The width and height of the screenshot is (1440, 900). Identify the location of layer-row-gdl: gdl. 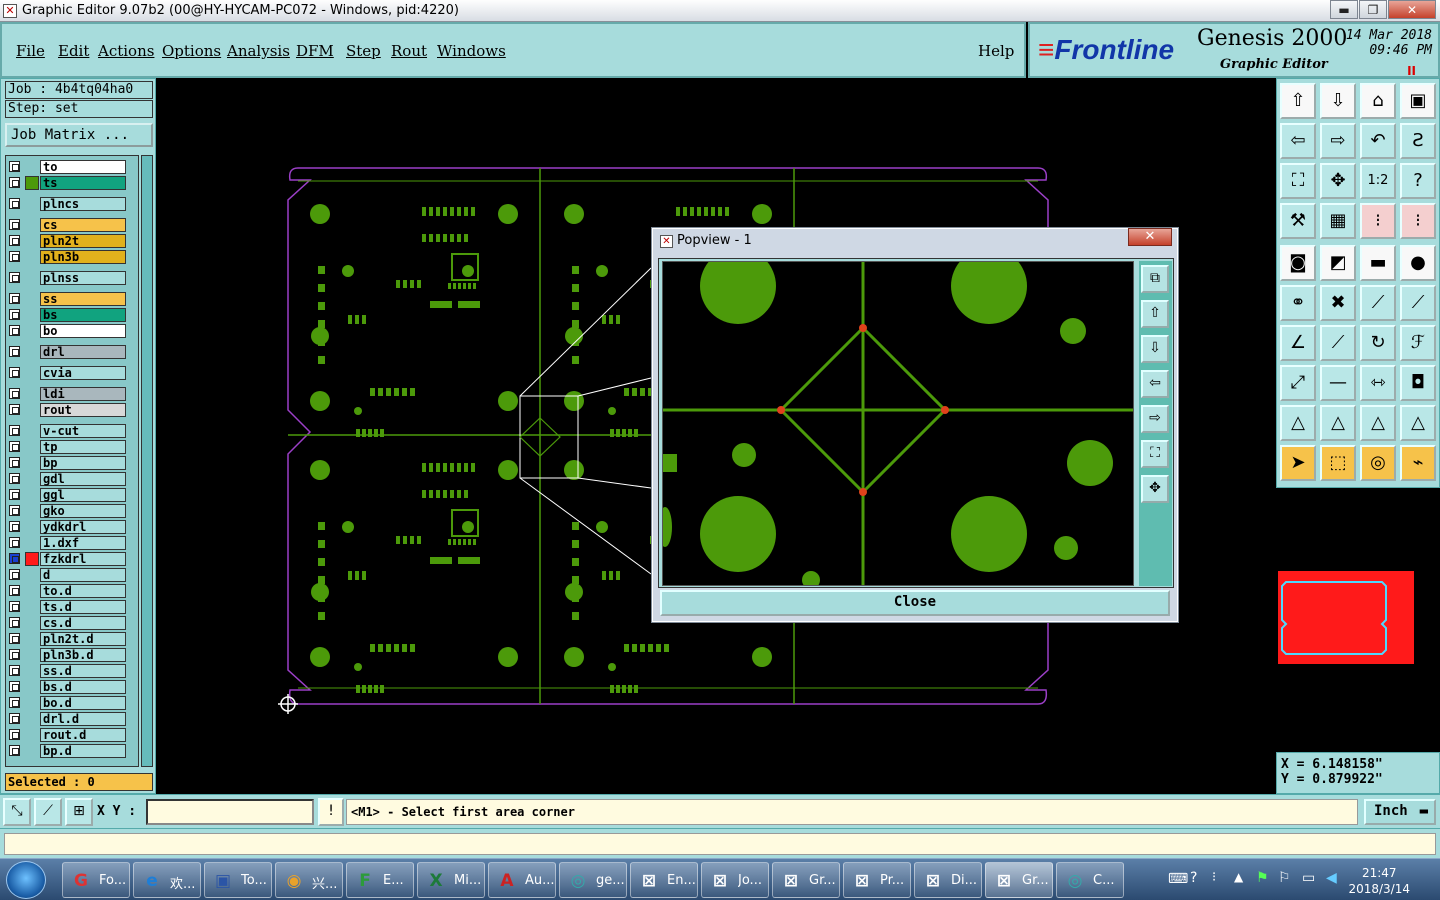
(72, 479).